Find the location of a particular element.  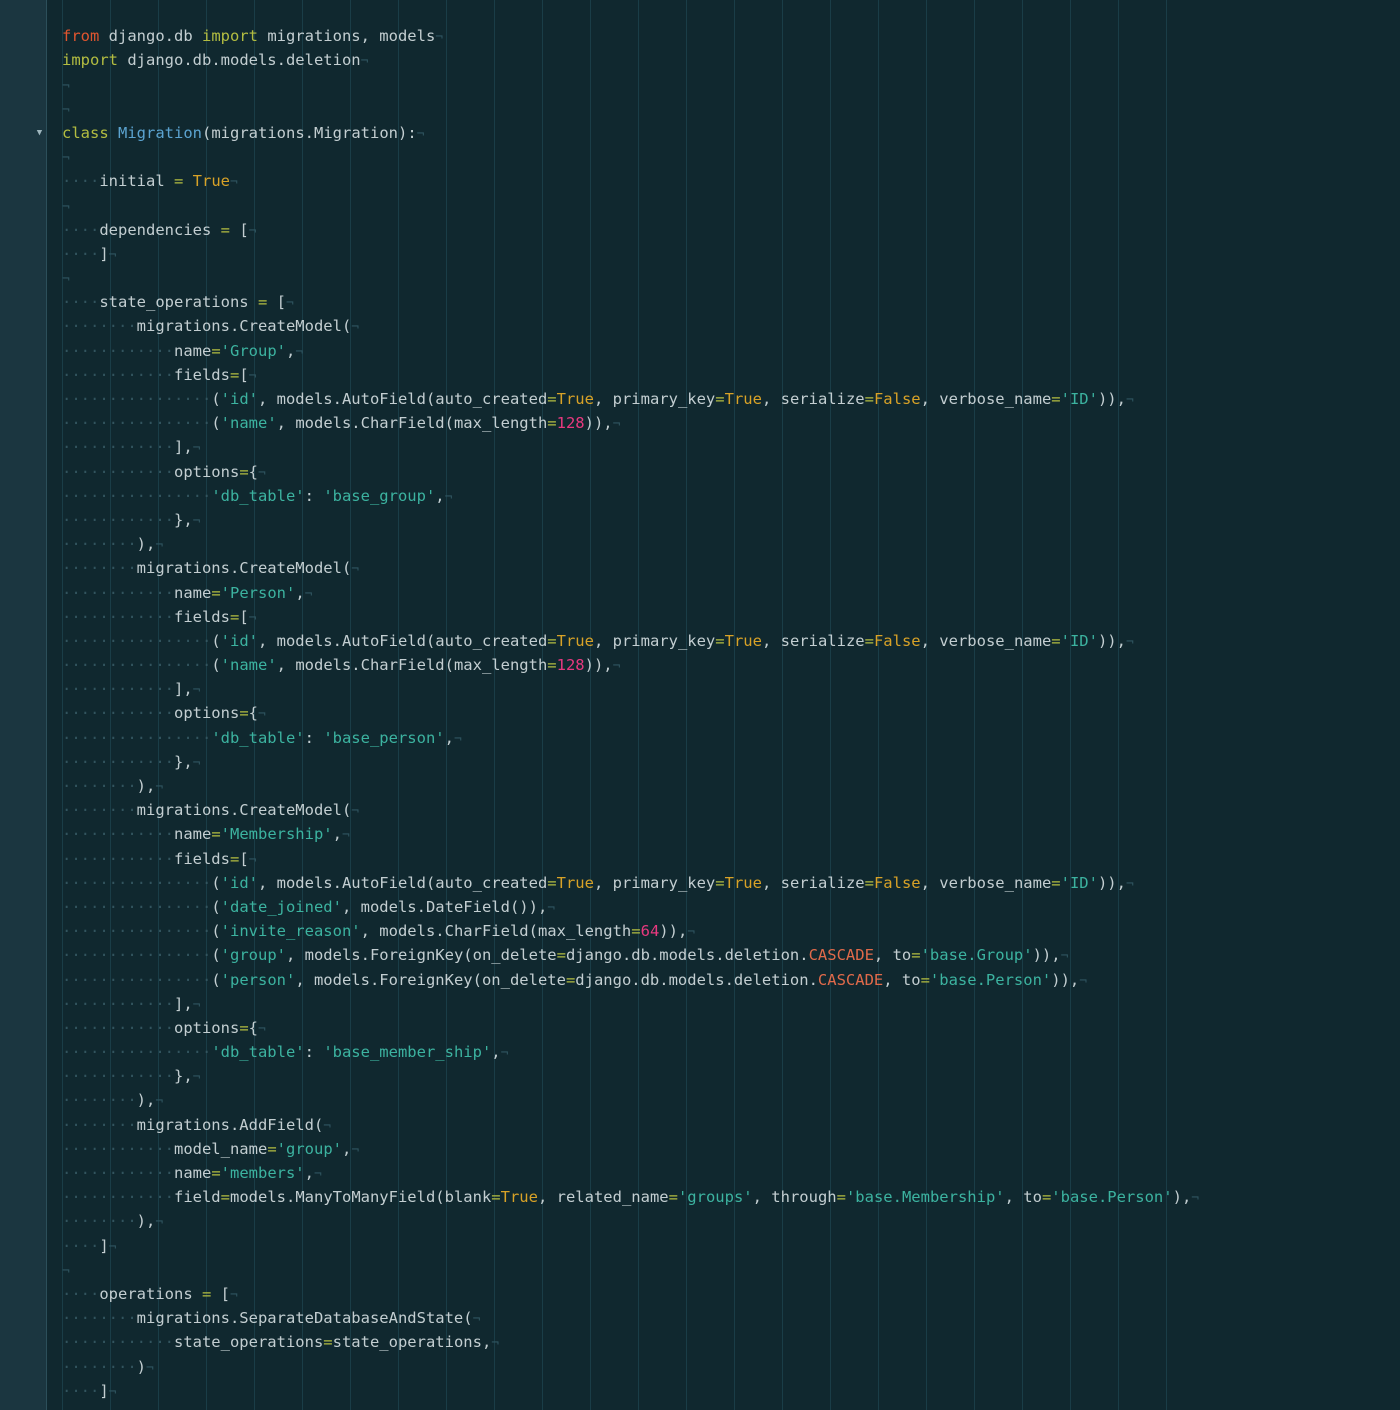

code-token: [ is located at coordinates (244, 374).